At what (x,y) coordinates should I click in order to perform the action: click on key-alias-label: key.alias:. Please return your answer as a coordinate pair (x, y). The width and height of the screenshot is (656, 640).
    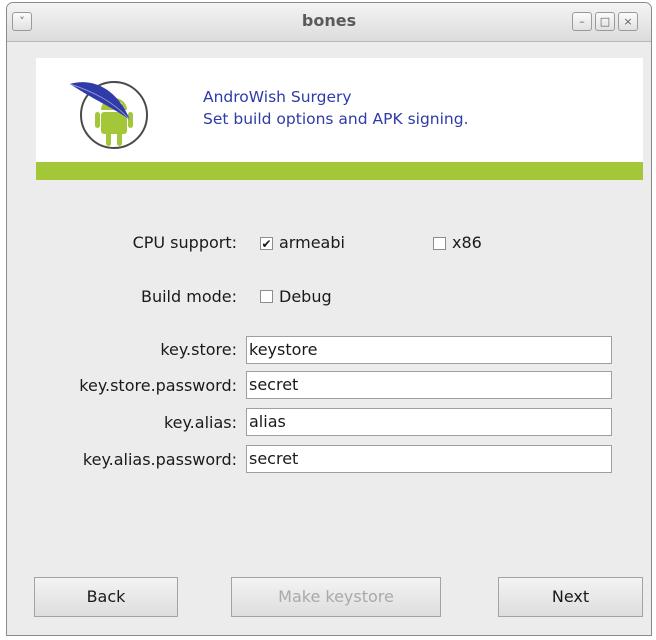
    Looking at the image, I should click on (200, 422).